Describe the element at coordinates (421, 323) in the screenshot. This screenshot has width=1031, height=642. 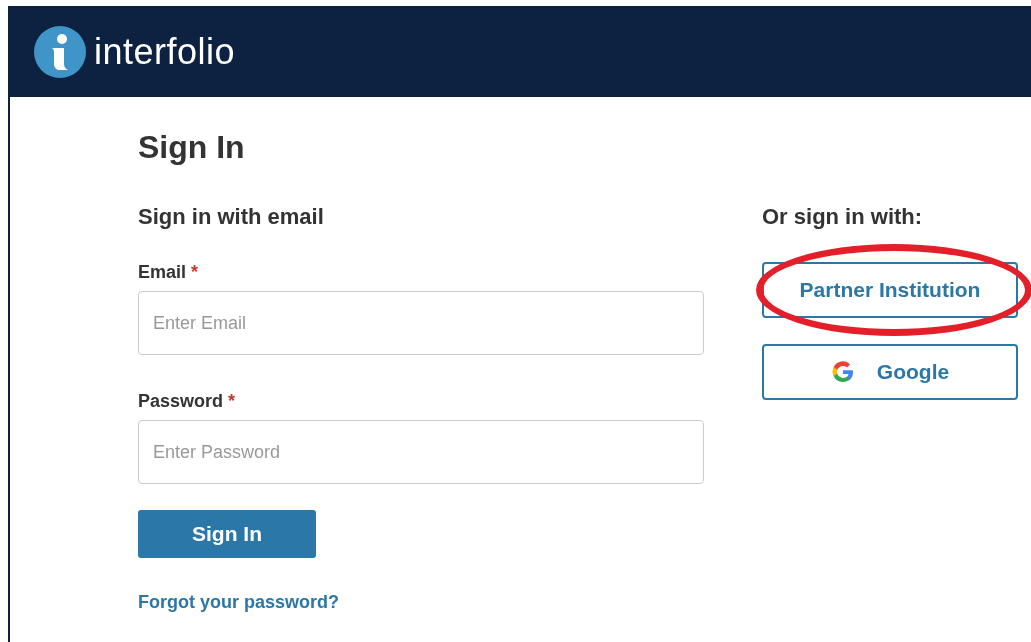
I see `input-field: Enter Email` at that location.